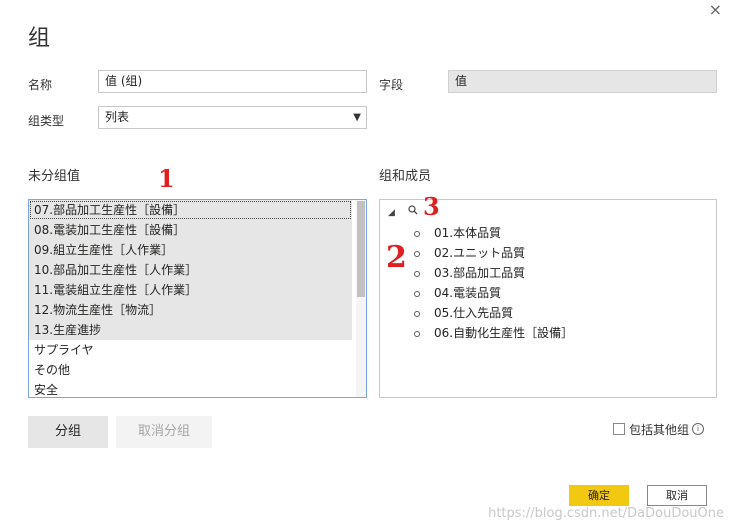 The image size is (732, 527). I want to click on member-label: 03.部品加工品質, so click(480, 273).